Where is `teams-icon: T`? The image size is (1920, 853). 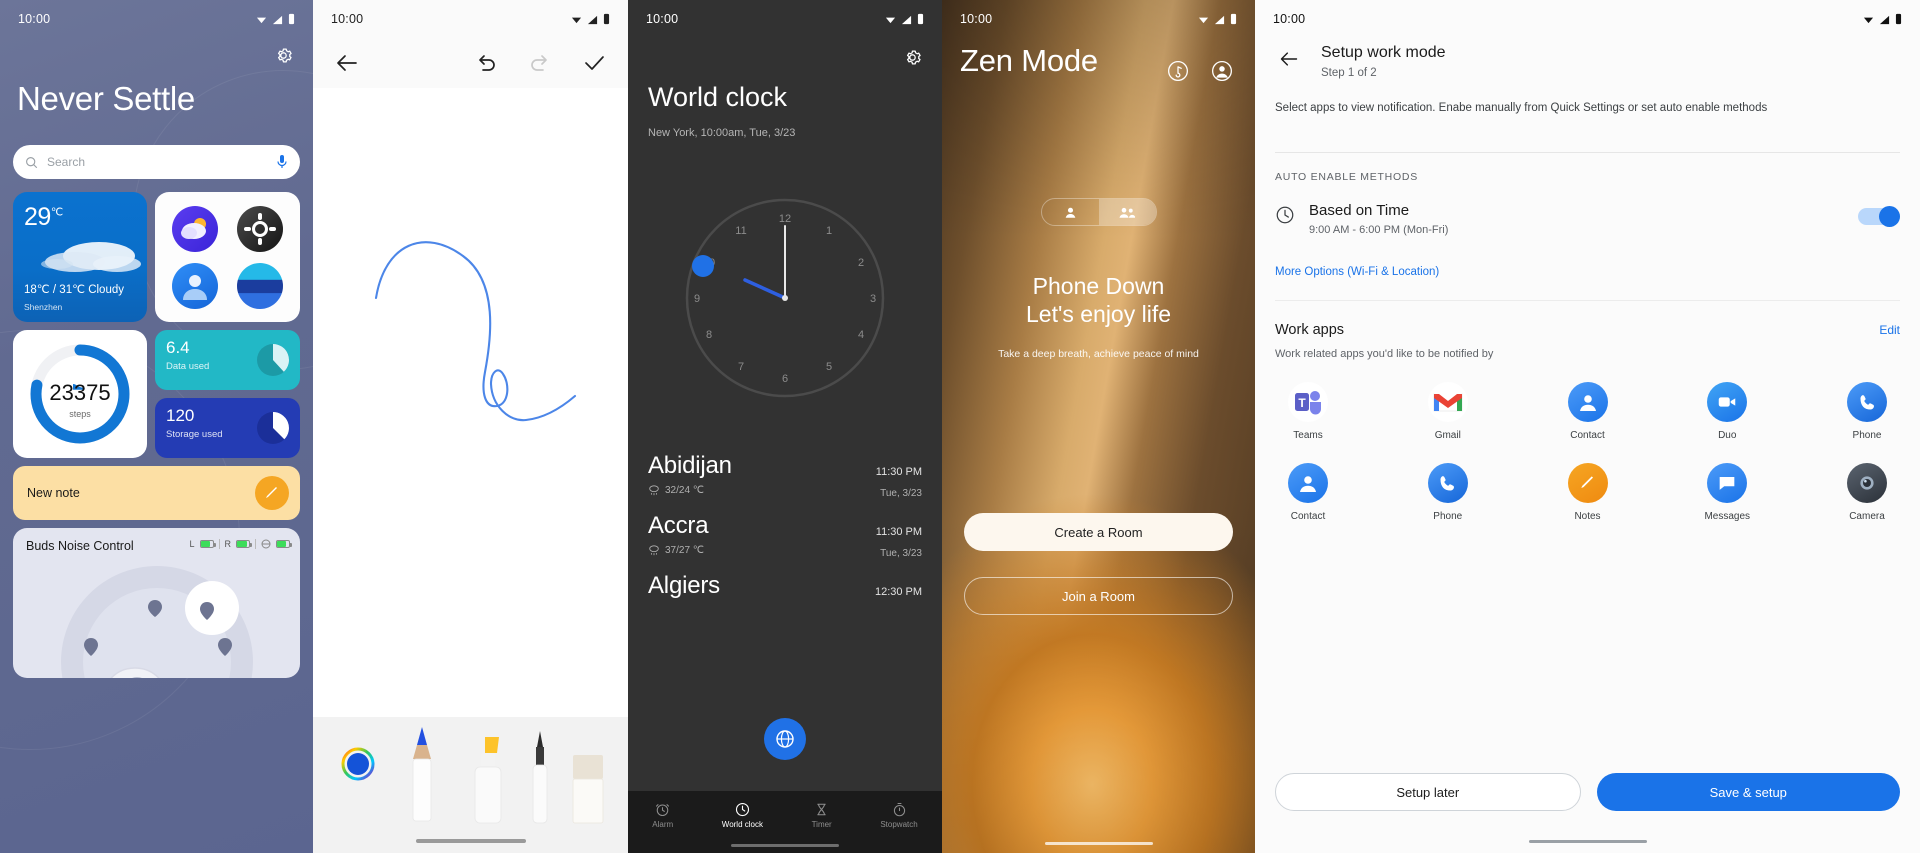 teams-icon: T is located at coordinates (1308, 402).